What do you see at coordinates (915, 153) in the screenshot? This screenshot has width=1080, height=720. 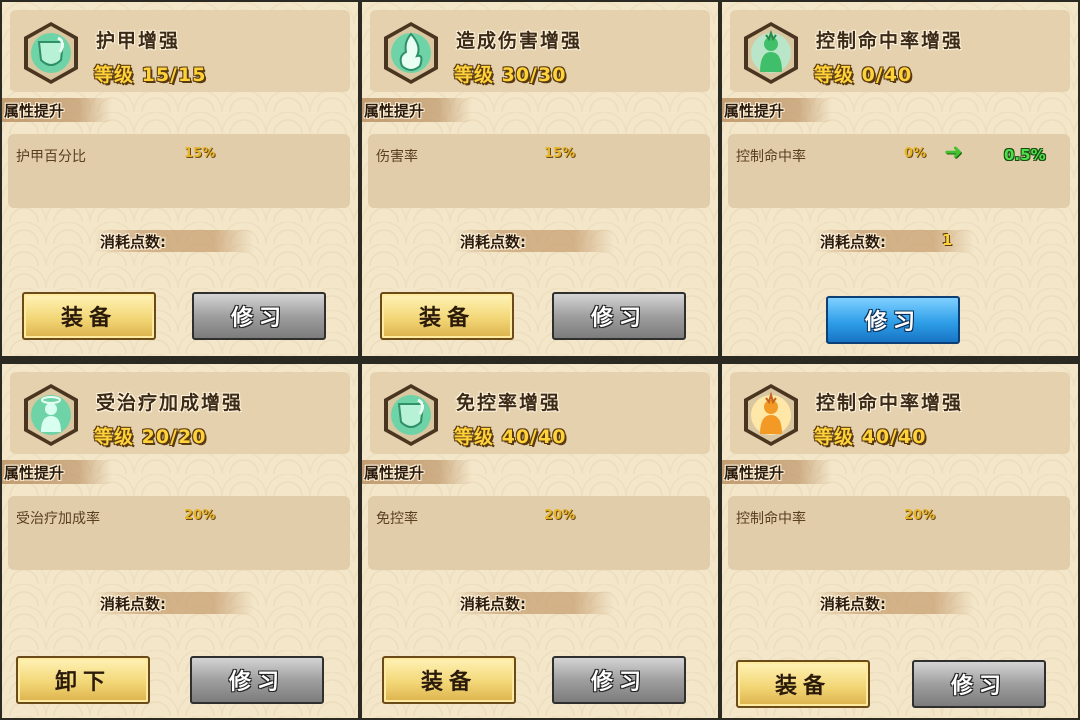 I see `attribute-value: 0%` at bounding box center [915, 153].